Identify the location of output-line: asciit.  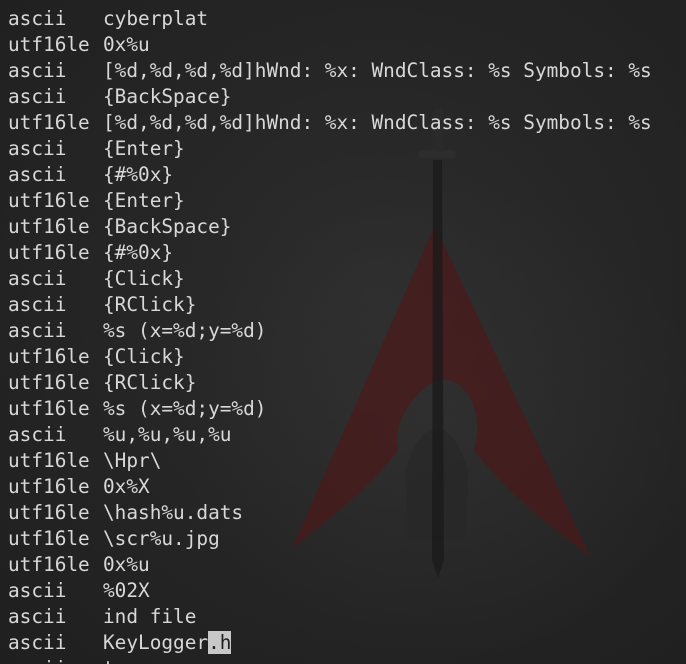
(330, 660).